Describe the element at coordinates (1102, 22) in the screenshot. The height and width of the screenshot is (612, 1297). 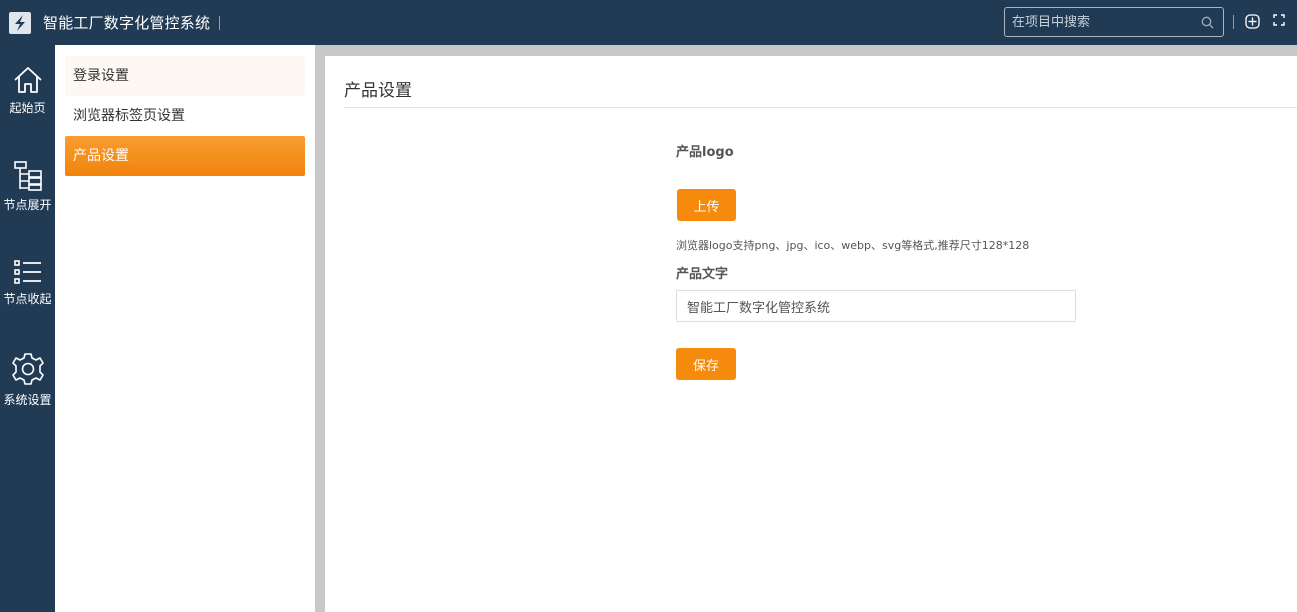
I see `search-input` at that location.